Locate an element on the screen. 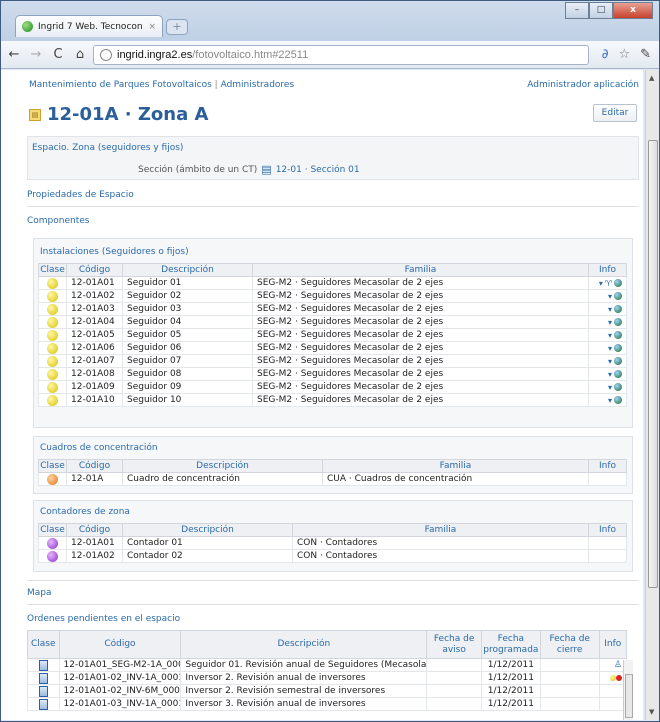 Image resolution: width=660 pixels, height=722 pixels. page-scrollbar: ▲ ▼ is located at coordinates (652, 395).